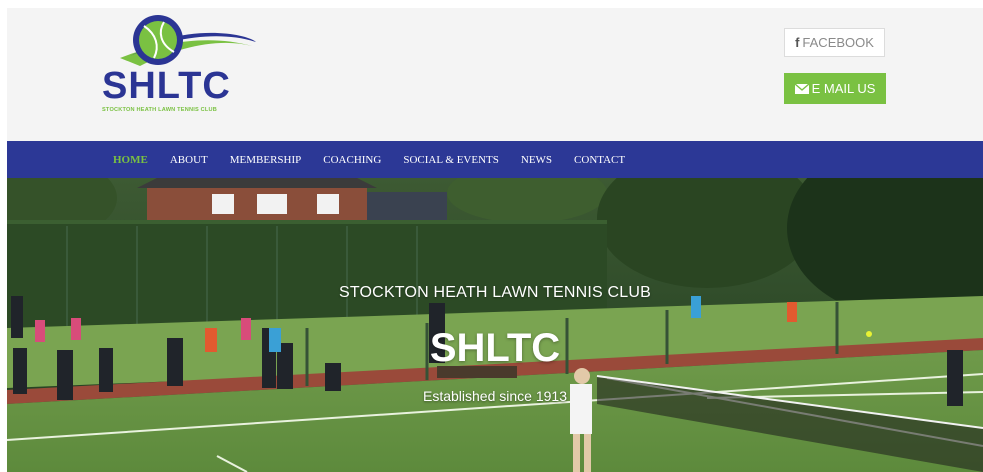 The height and width of the screenshot is (472, 983). What do you see at coordinates (352, 160) in the screenshot?
I see `nav-item-coaching: COACHING` at bounding box center [352, 160].